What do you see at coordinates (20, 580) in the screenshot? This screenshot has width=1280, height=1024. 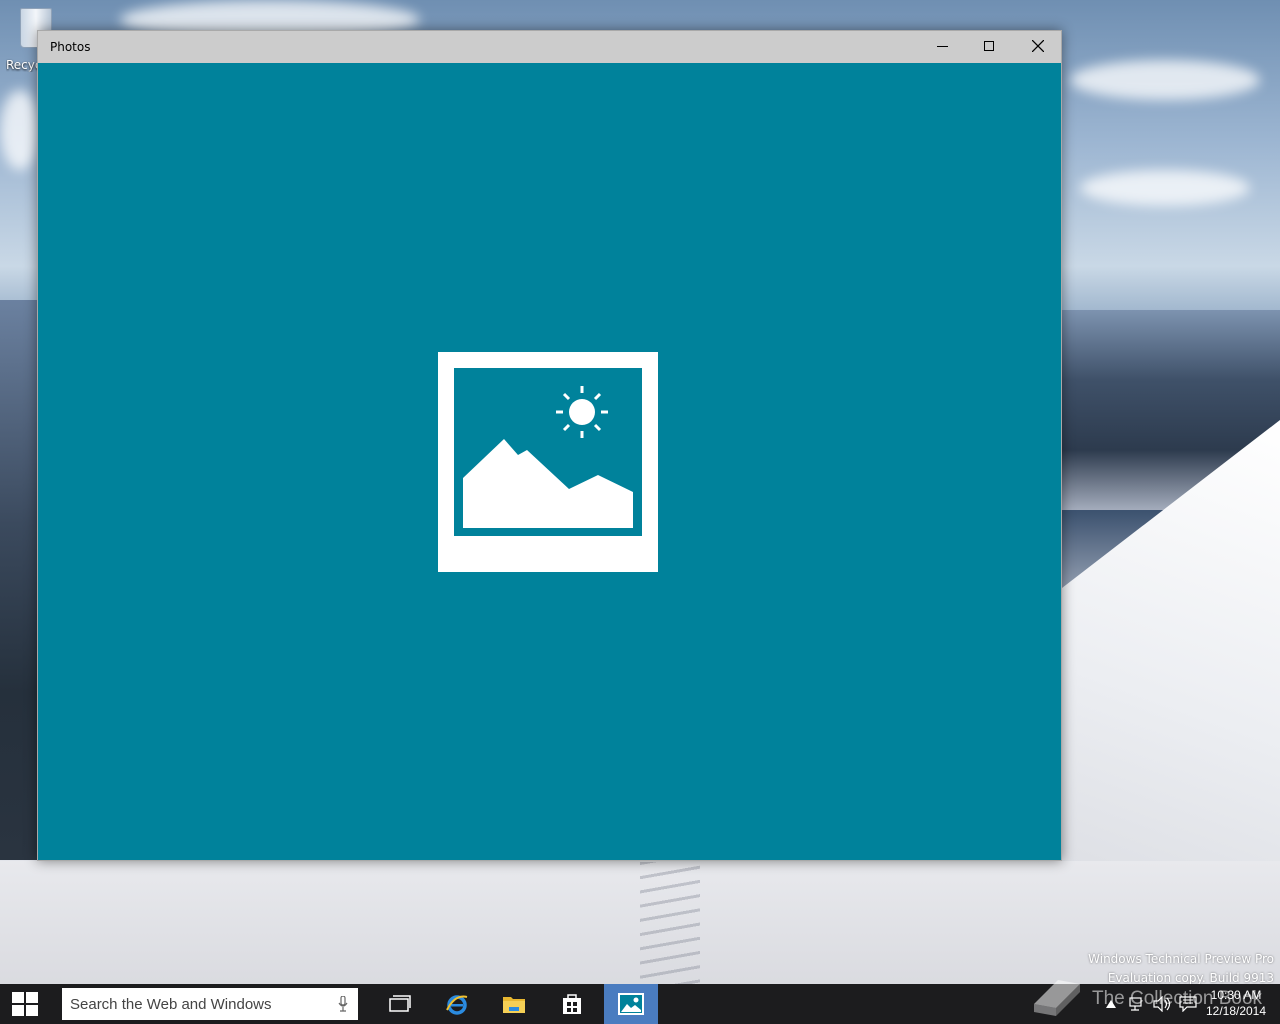 I see `mountain-left` at bounding box center [20, 580].